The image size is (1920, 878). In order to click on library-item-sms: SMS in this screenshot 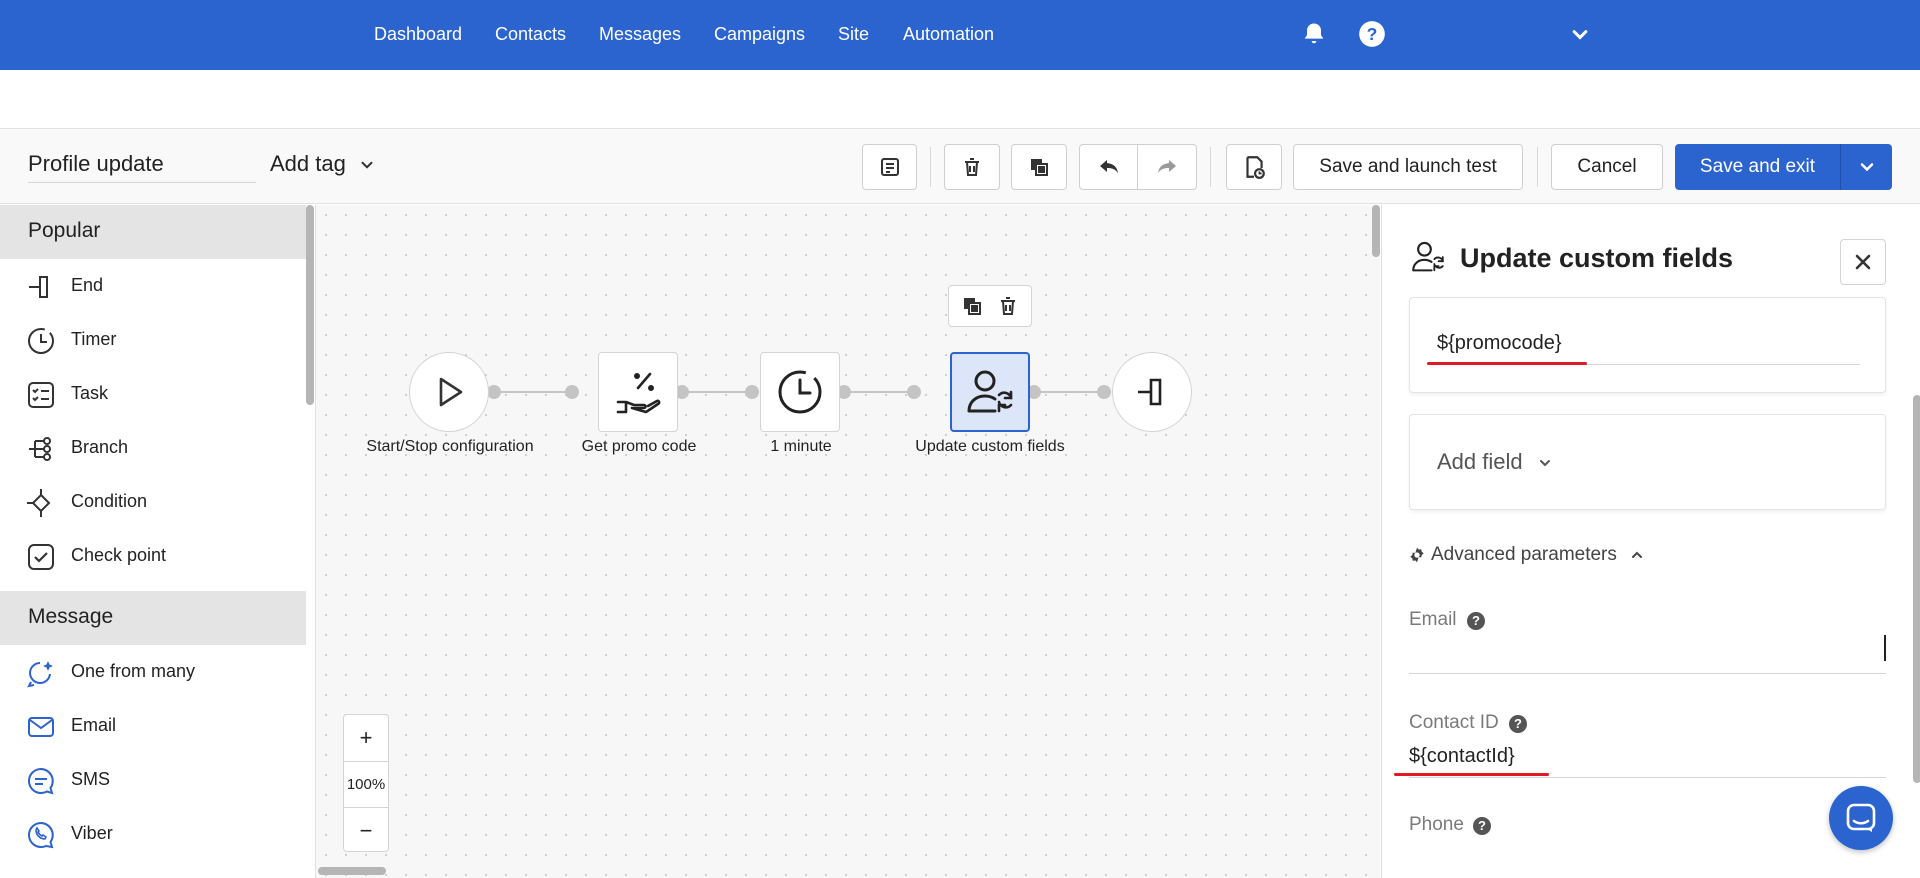, I will do `click(153, 780)`.